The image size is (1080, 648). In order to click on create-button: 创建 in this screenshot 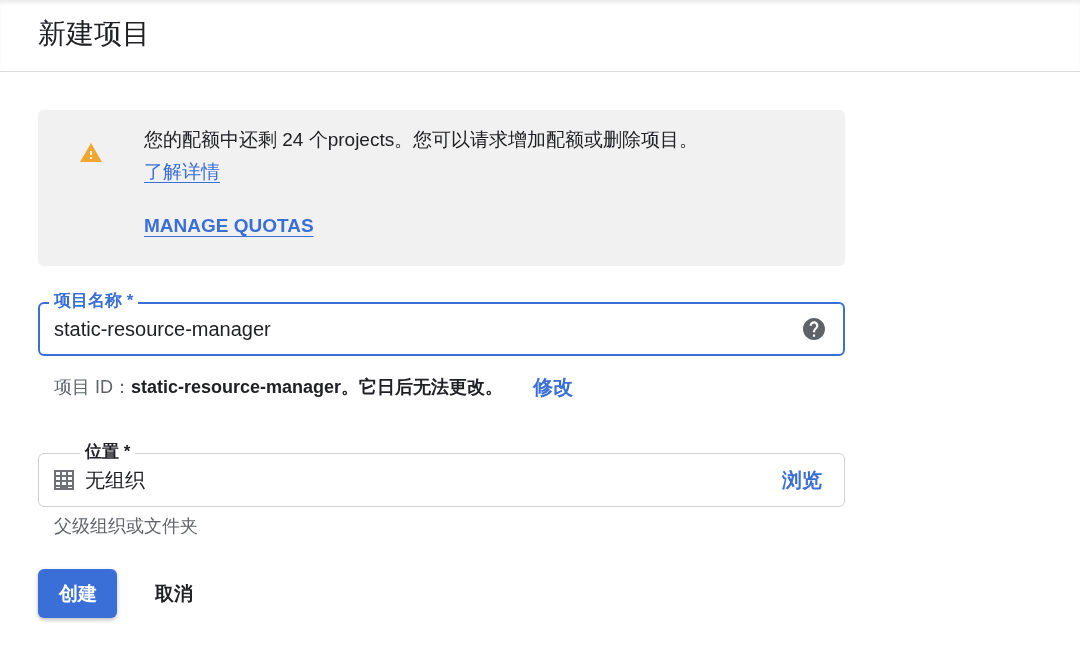, I will do `click(77, 593)`.